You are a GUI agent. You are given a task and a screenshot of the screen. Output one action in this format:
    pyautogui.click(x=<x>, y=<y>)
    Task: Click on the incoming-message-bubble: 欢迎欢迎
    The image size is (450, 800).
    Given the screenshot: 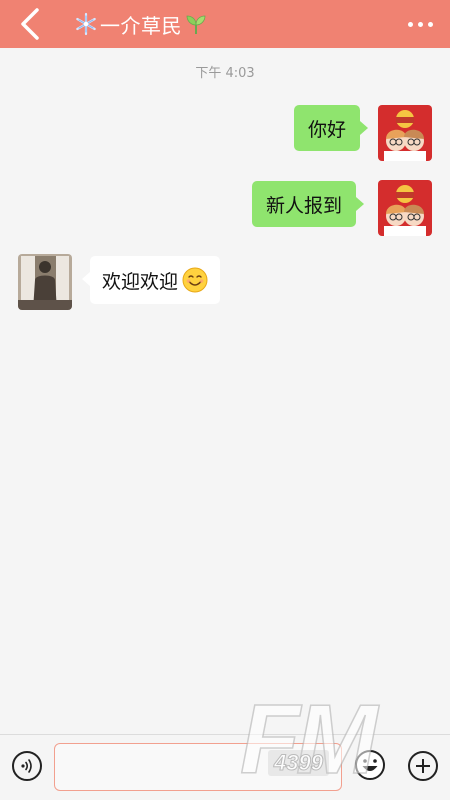 What is the action you would take?
    pyautogui.click(x=151, y=280)
    